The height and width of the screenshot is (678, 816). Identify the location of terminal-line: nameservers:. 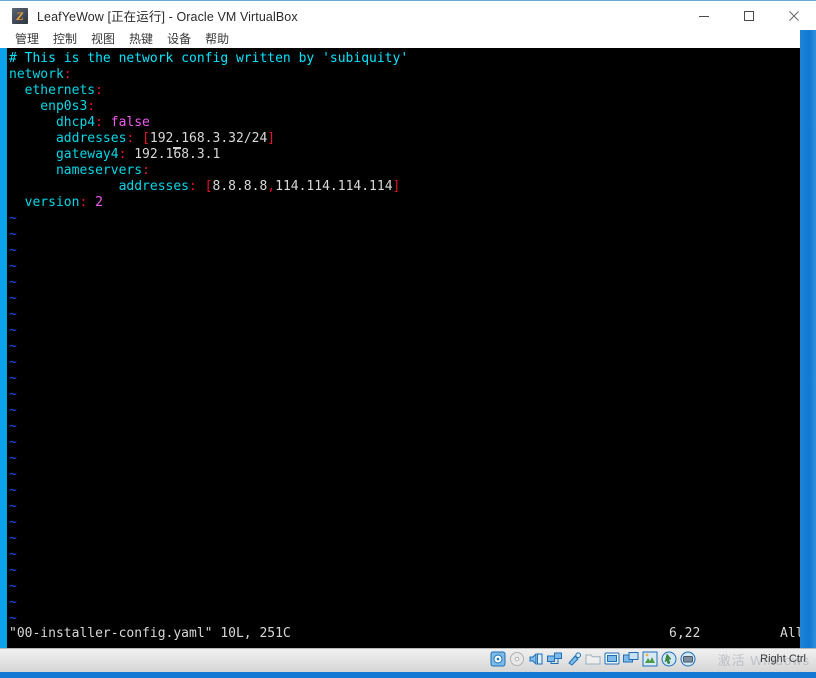
(404, 171).